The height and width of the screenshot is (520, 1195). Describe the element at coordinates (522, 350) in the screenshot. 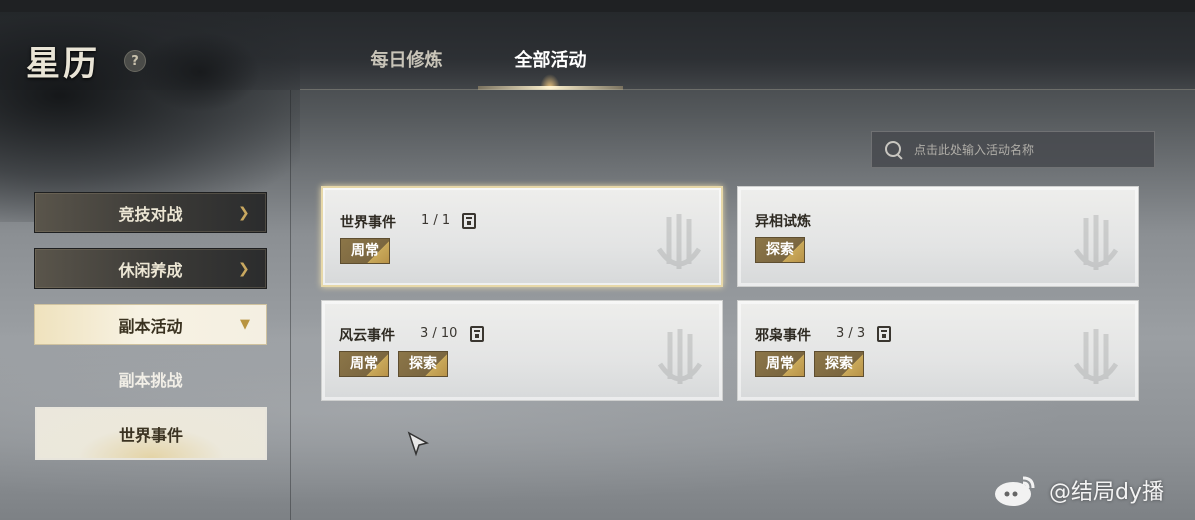

I see `activity-card-storm-events: 风云事件 3 / 10 周常 探索` at that location.